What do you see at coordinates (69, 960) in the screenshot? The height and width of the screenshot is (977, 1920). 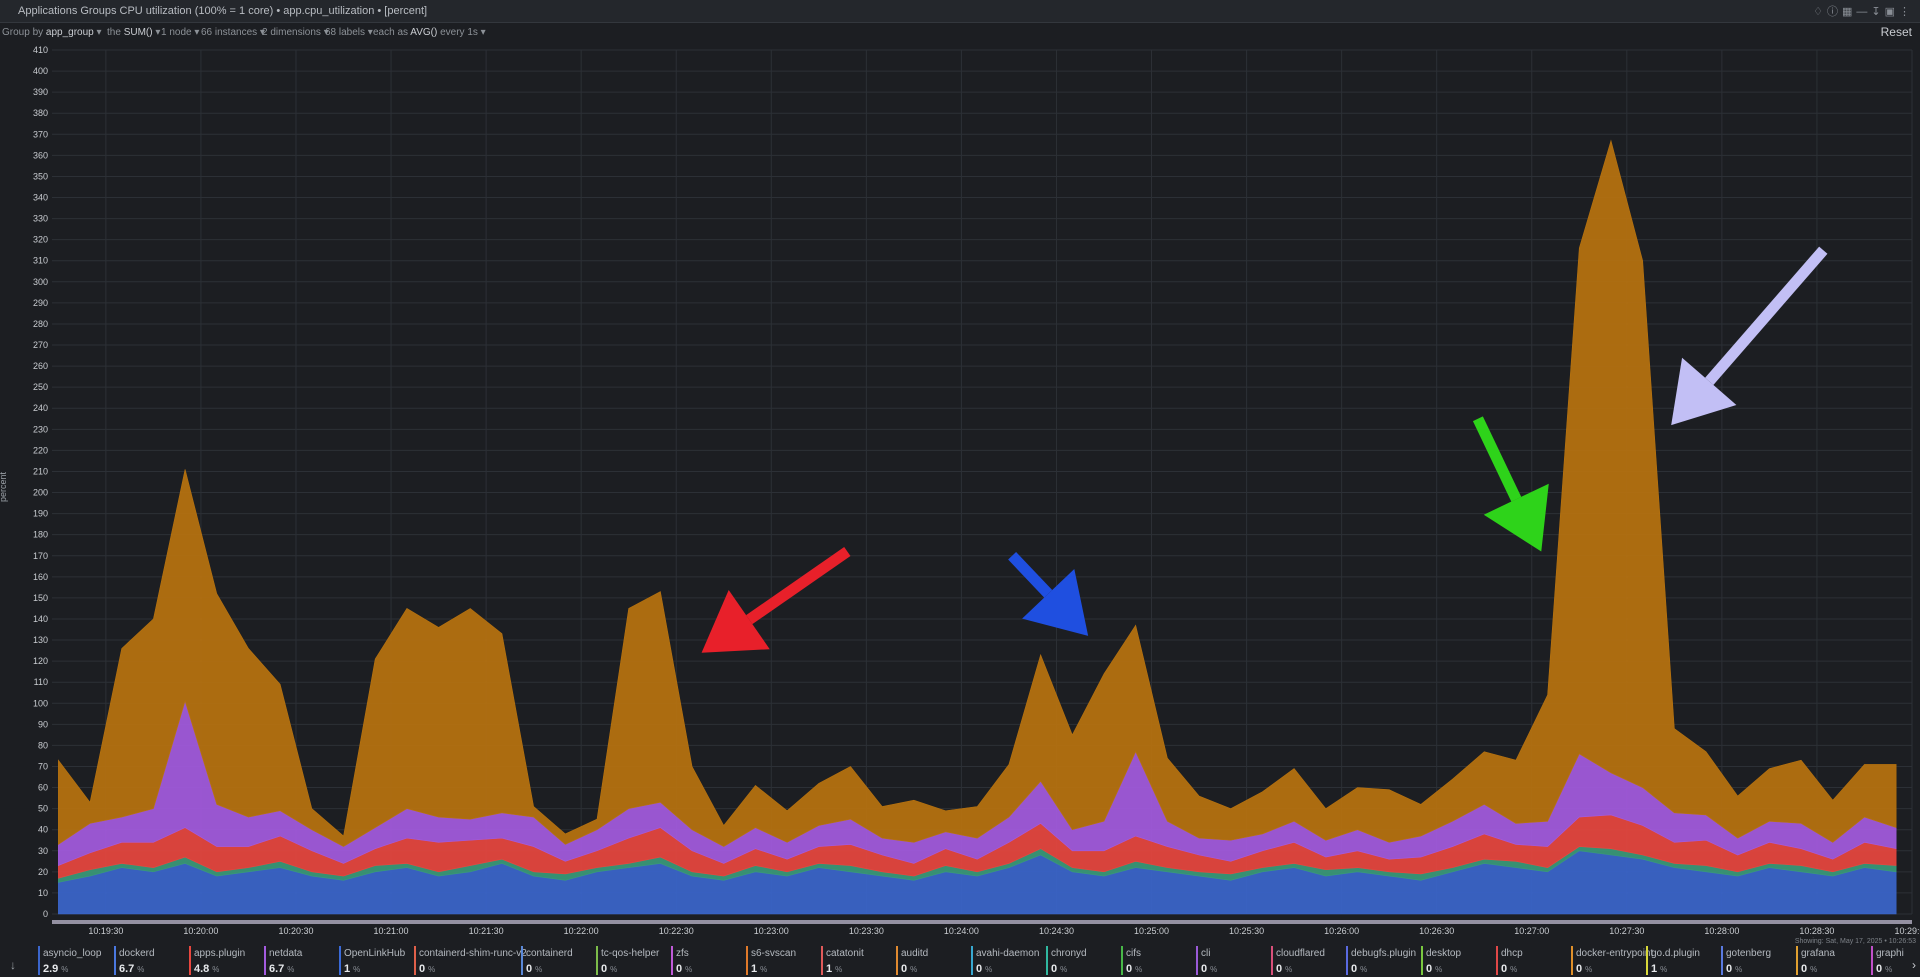 I see `legend-item: asyncio_loop 2.9%` at bounding box center [69, 960].